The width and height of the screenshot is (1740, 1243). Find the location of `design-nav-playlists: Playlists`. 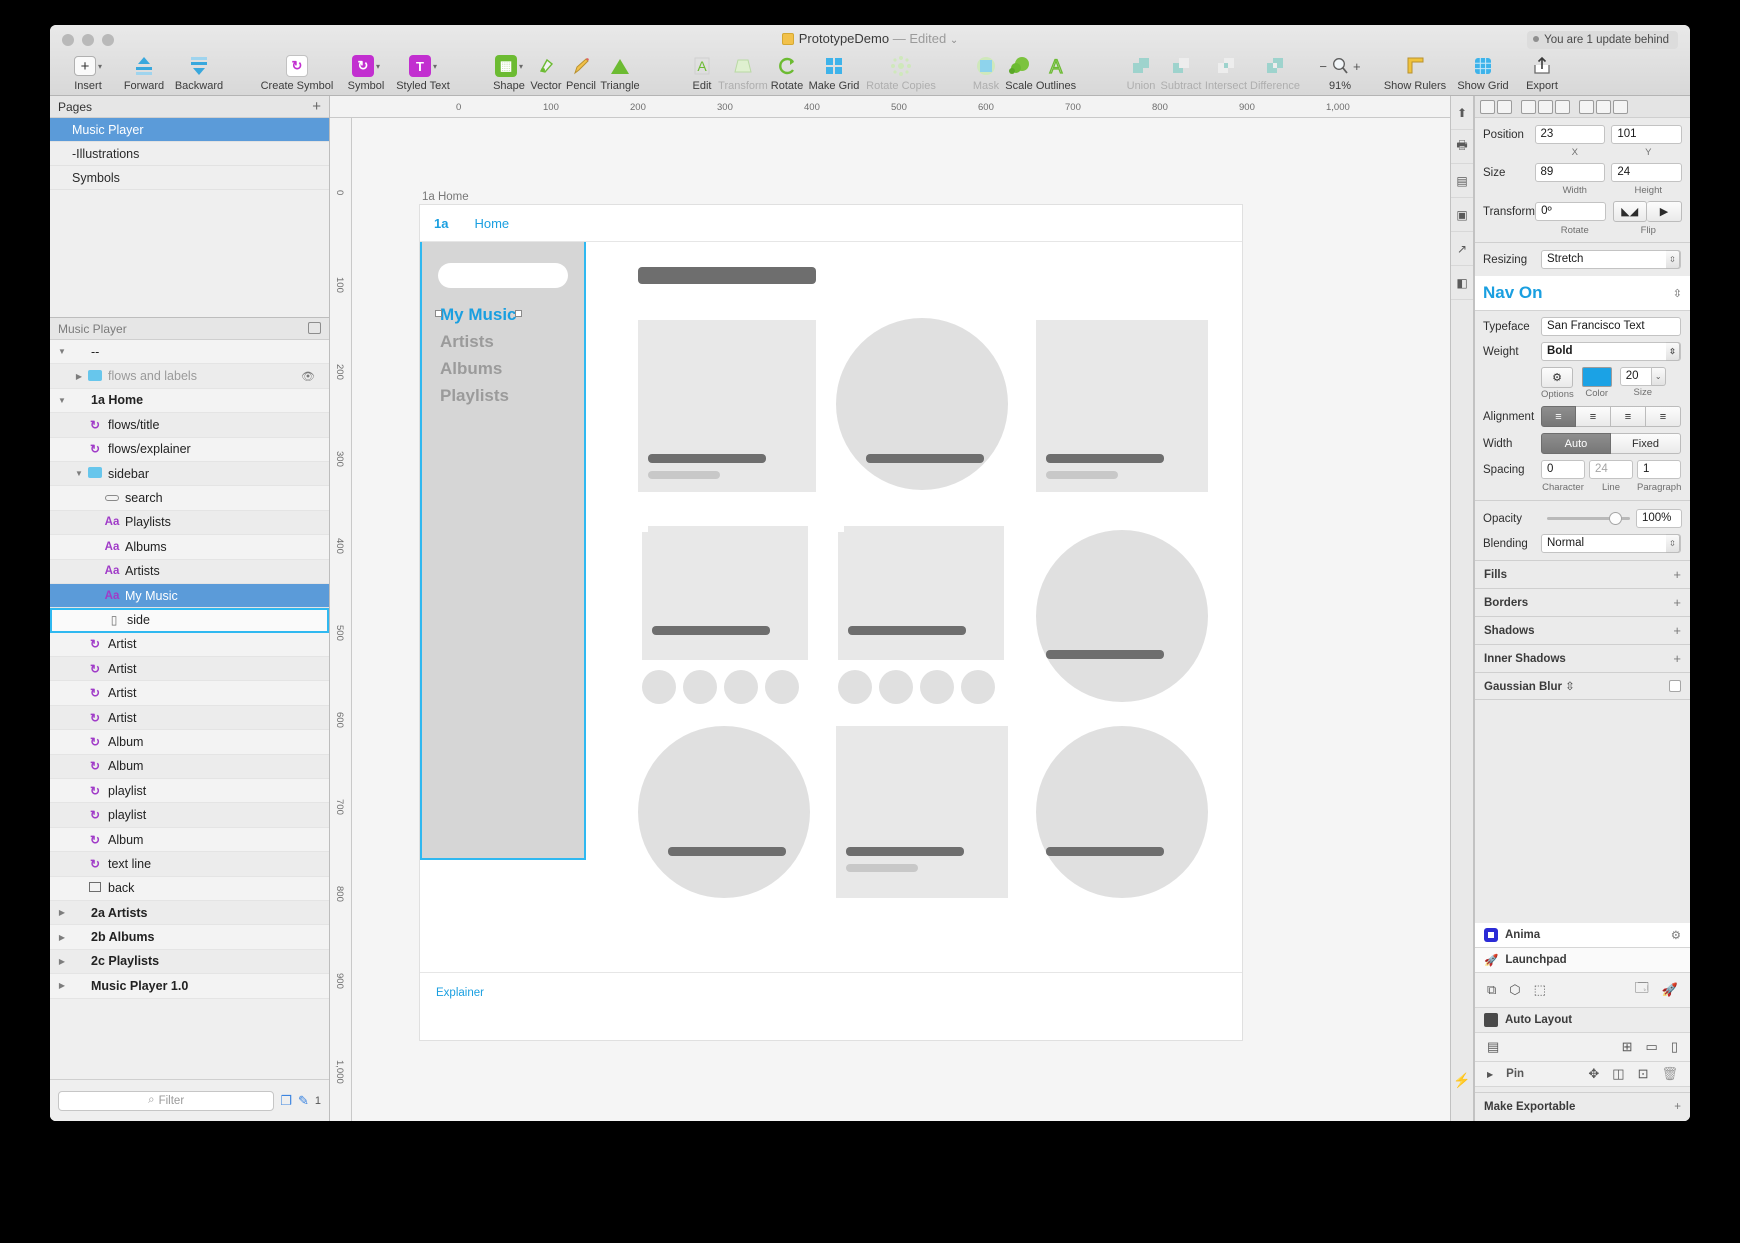

design-nav-playlists: Playlists is located at coordinates (478, 396).